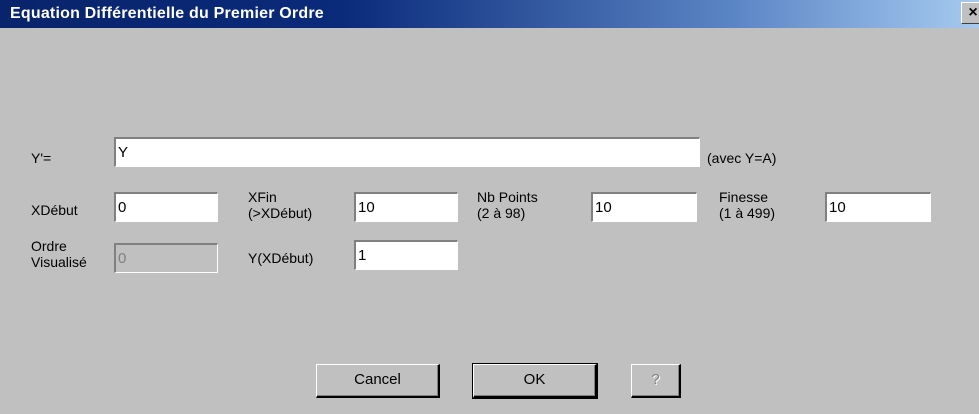 This screenshot has width=979, height=414. What do you see at coordinates (406, 255) in the screenshot?
I see `y-xdebut-input: 1` at bounding box center [406, 255].